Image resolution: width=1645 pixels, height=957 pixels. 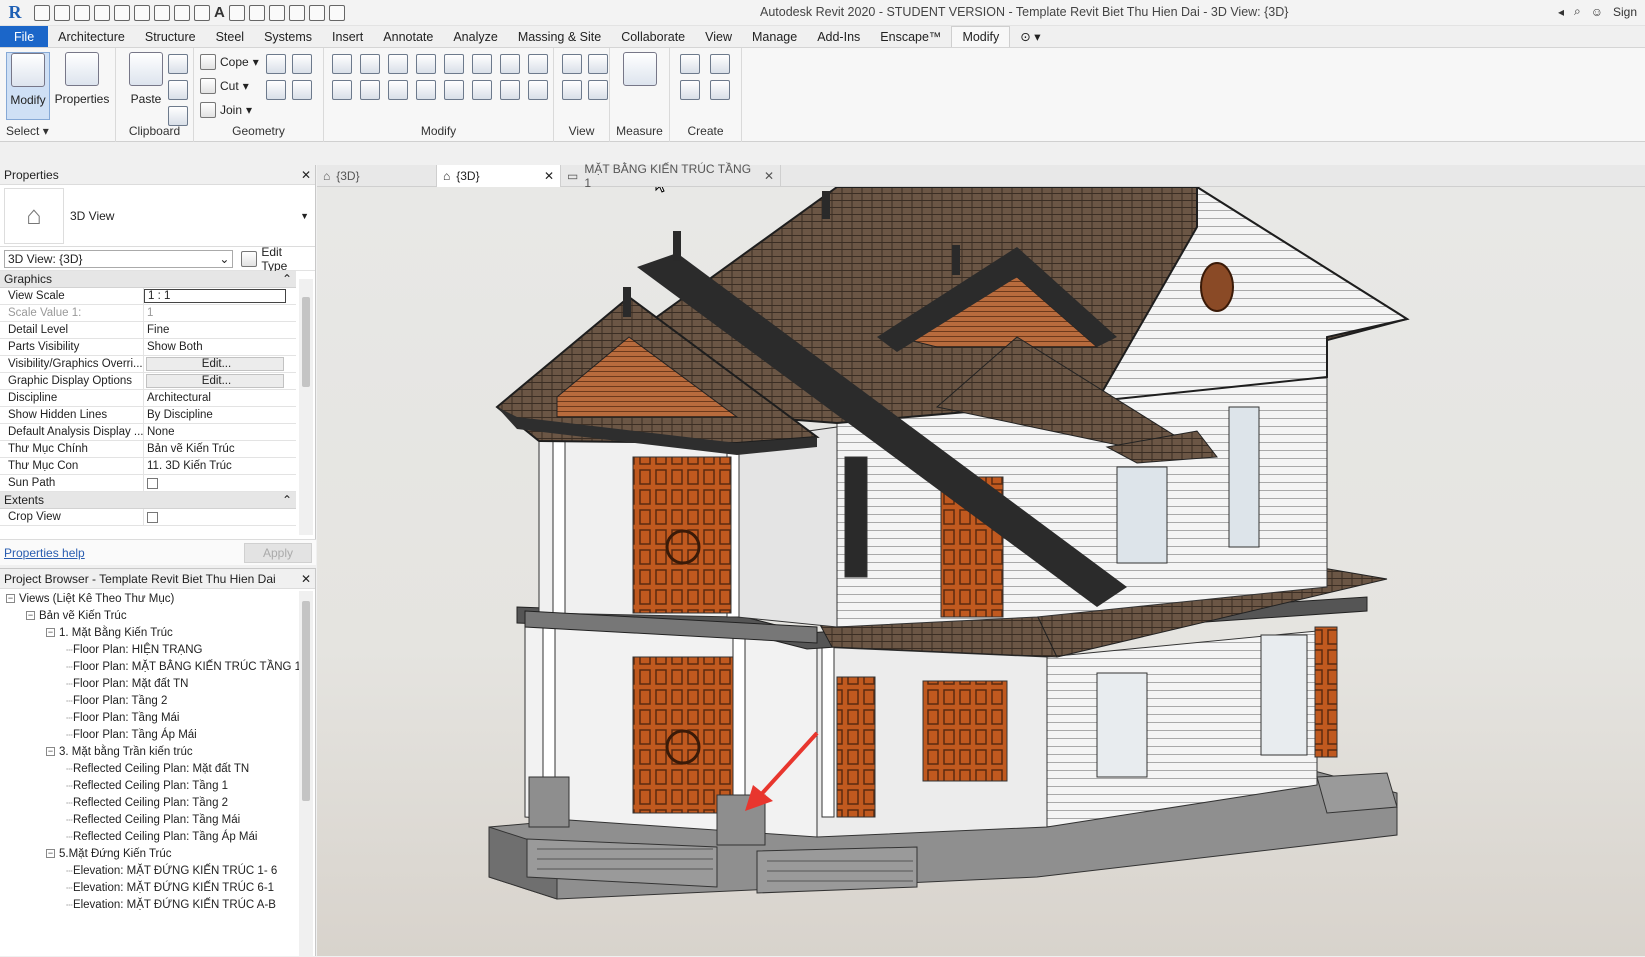 What do you see at coordinates (1030, 36) in the screenshot?
I see `contextual-tab-toggle-icon: ⊙ ▾` at bounding box center [1030, 36].